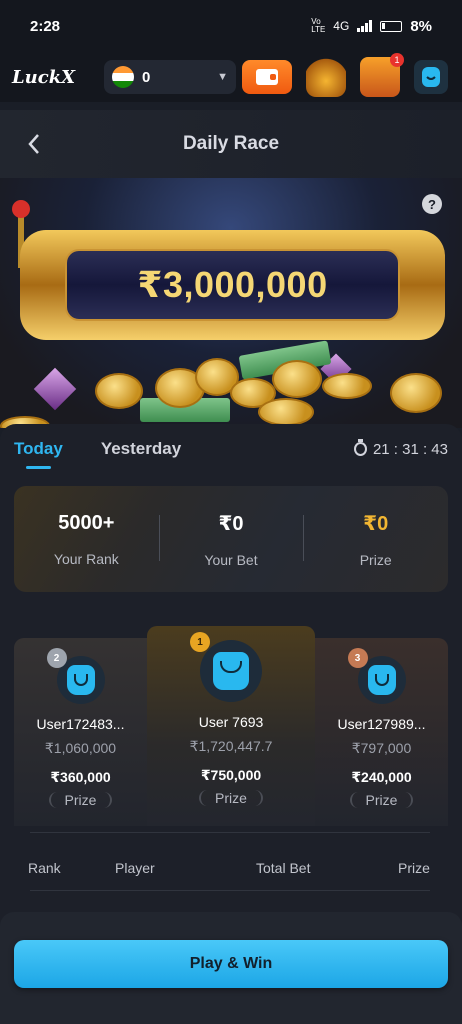  I want to click on profile-avatar-button, so click(431, 77).